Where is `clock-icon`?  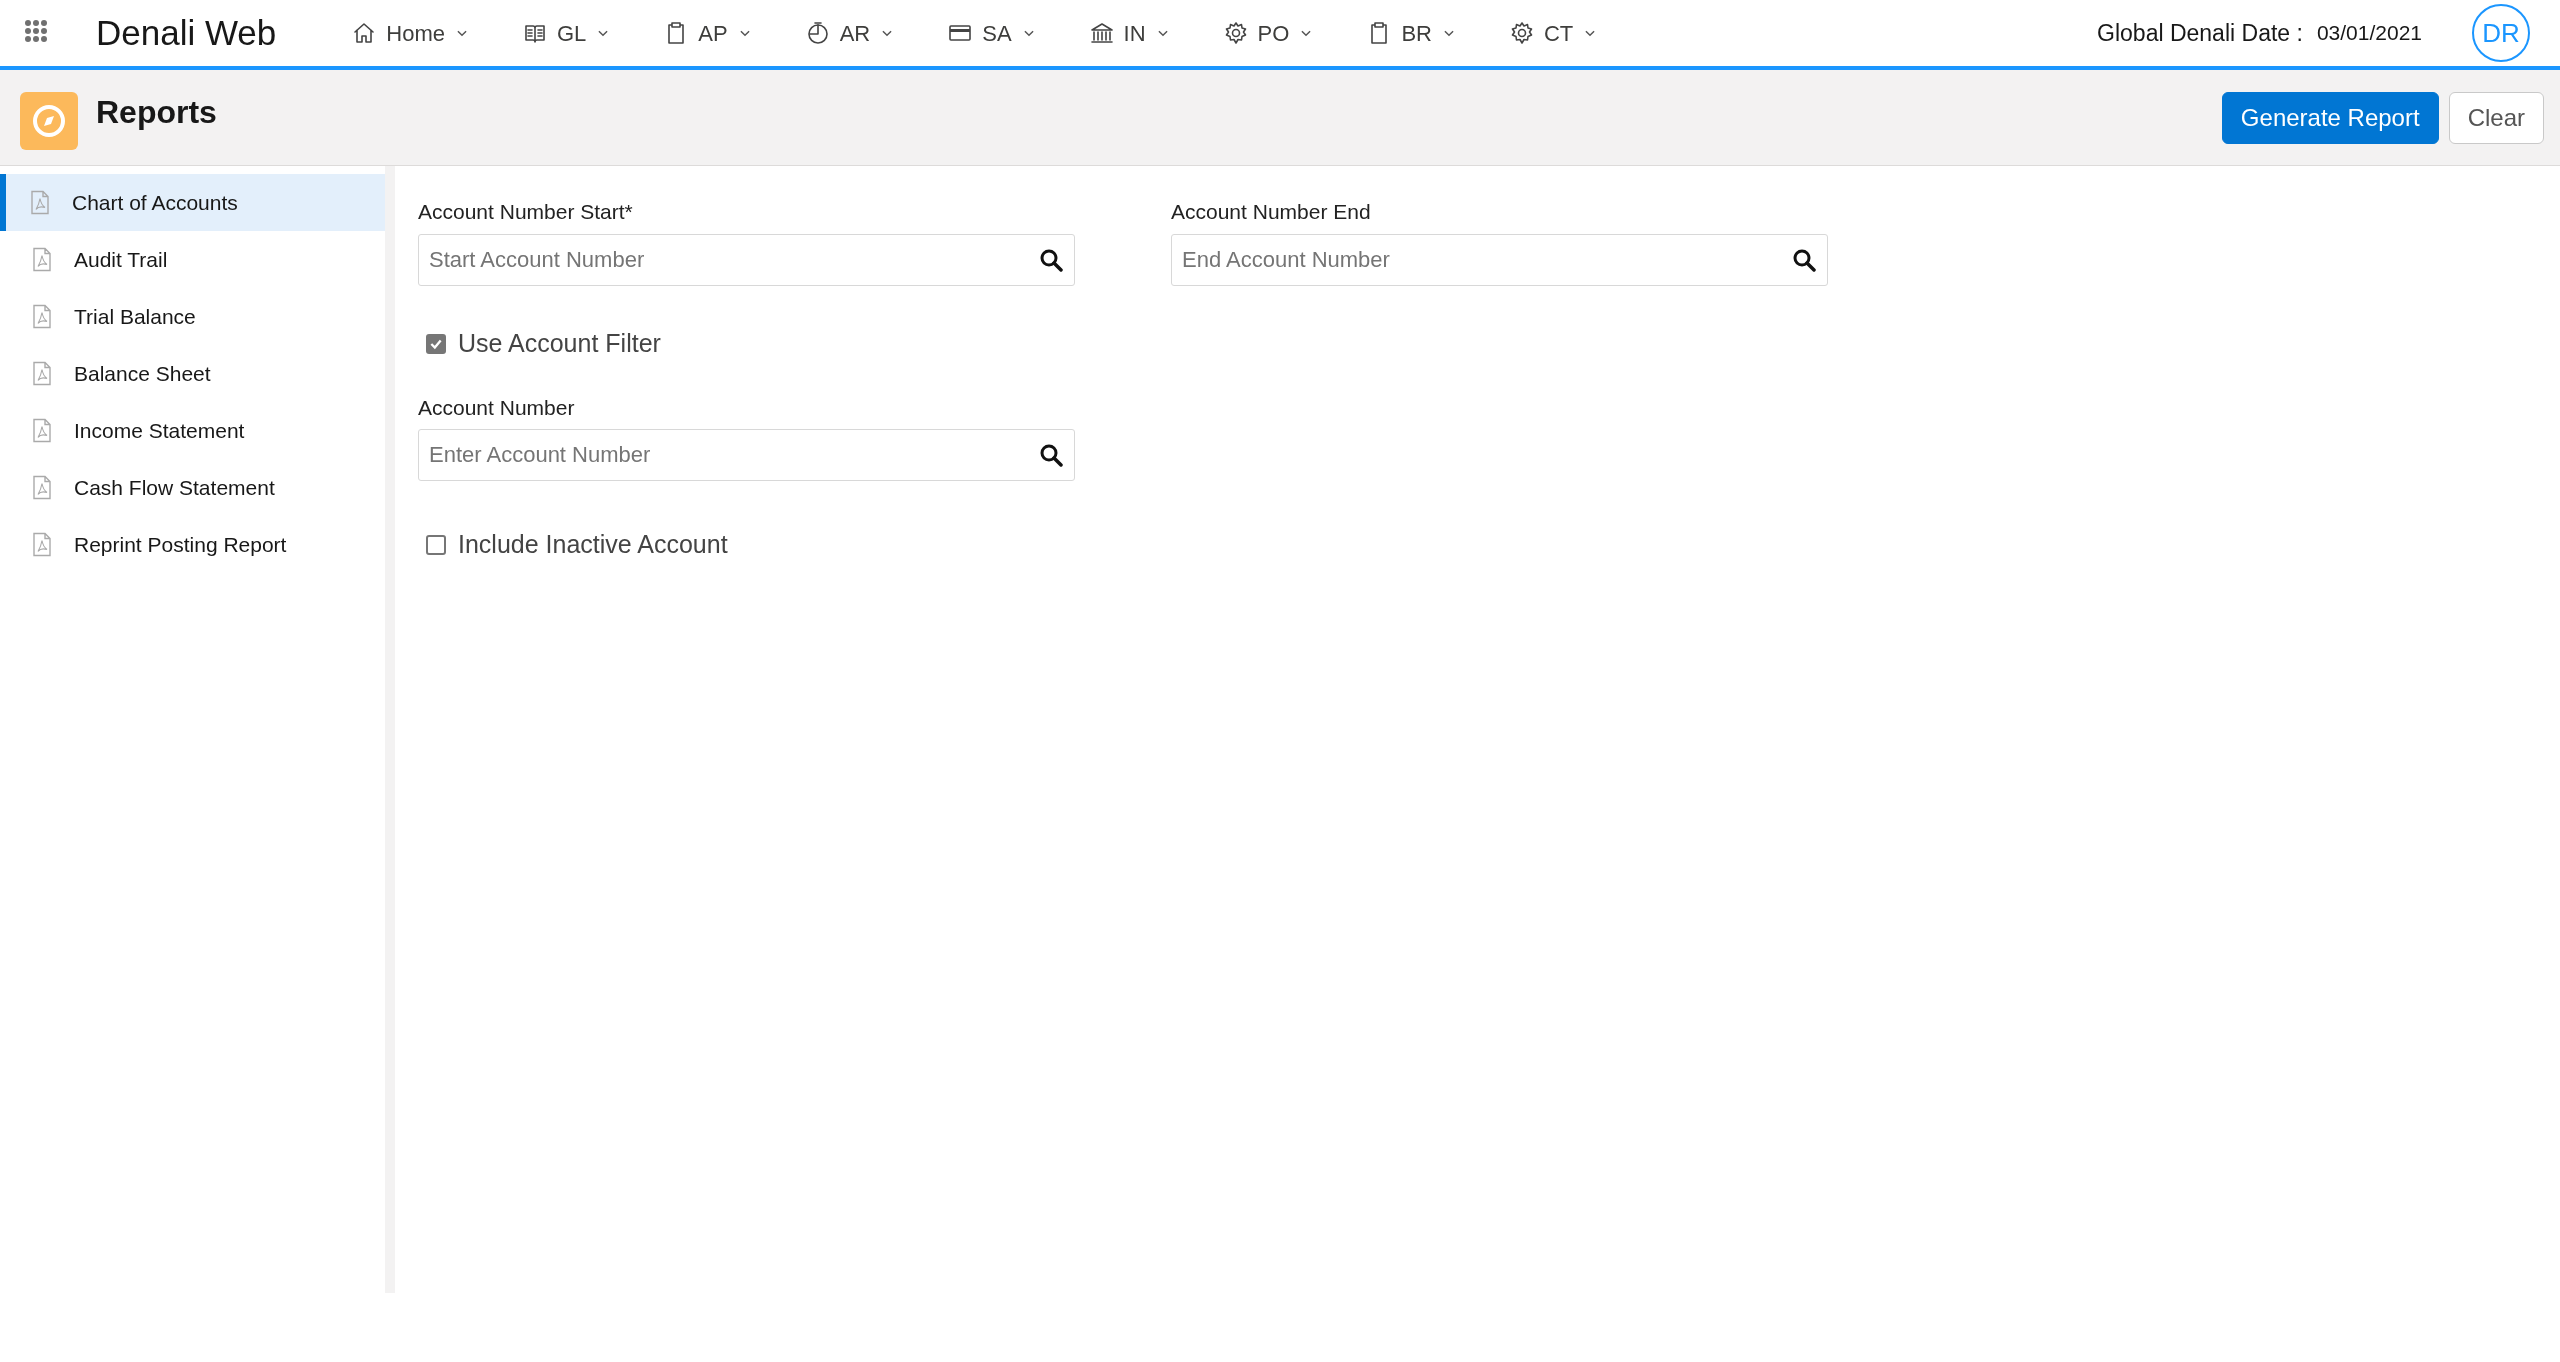 clock-icon is located at coordinates (817, 33).